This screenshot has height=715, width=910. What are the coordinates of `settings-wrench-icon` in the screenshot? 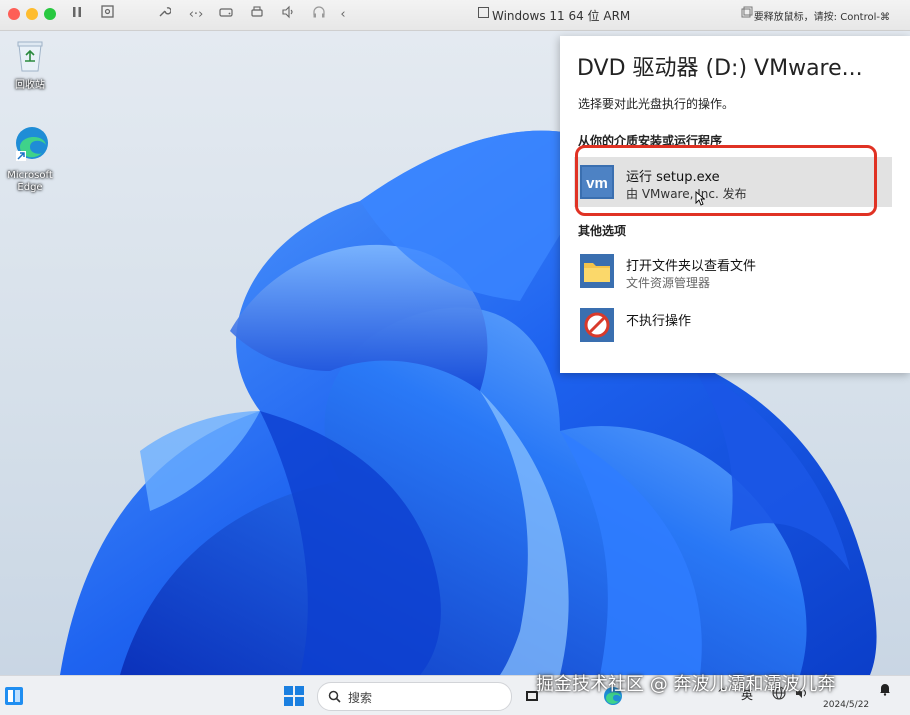 It's located at (164, 15).